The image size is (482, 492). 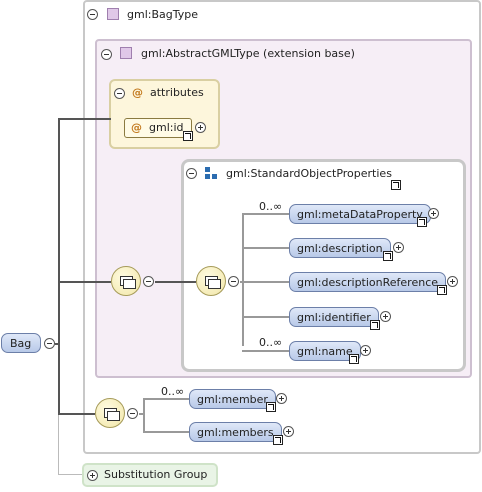 I want to click on abstract-type-collapse-button, so click(x=106, y=54).